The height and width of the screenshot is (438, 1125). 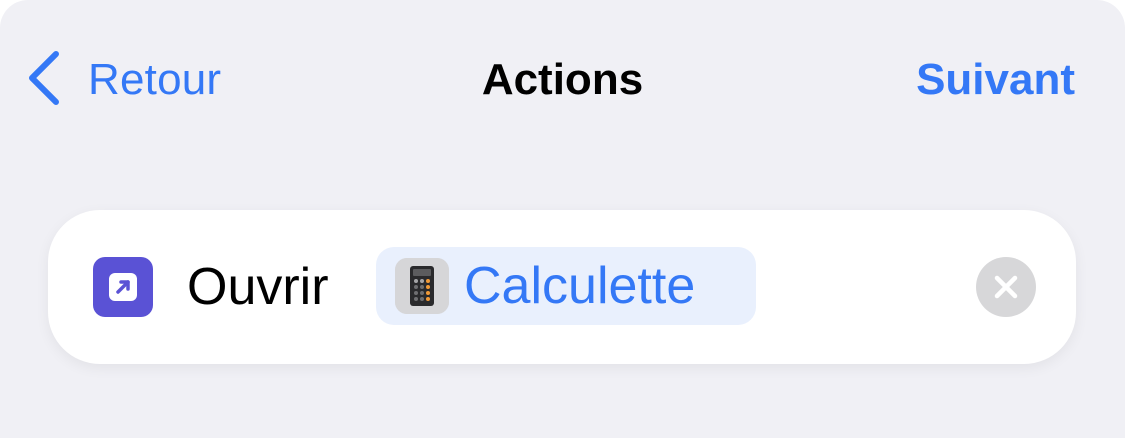 What do you see at coordinates (580, 286) in the screenshot?
I see `app-name: Calculette` at bounding box center [580, 286].